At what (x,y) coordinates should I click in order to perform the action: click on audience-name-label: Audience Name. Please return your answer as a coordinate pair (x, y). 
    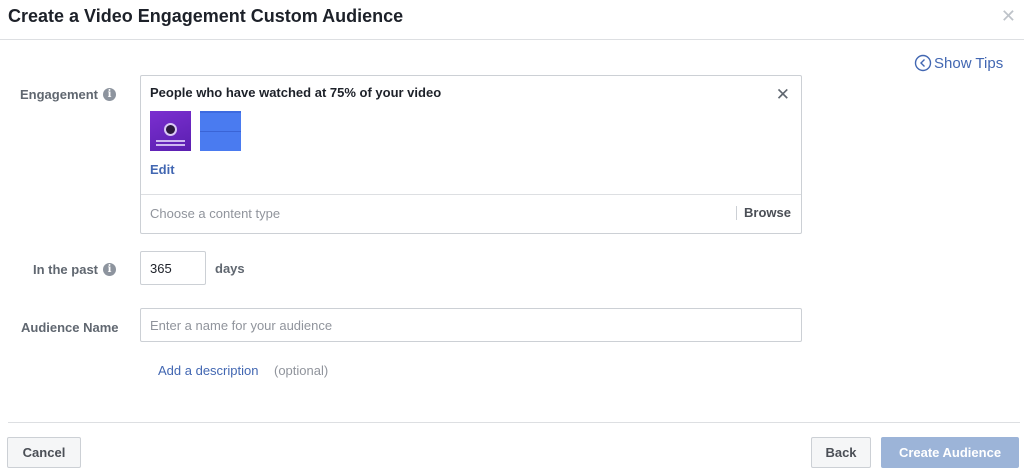
    Looking at the image, I should click on (70, 327).